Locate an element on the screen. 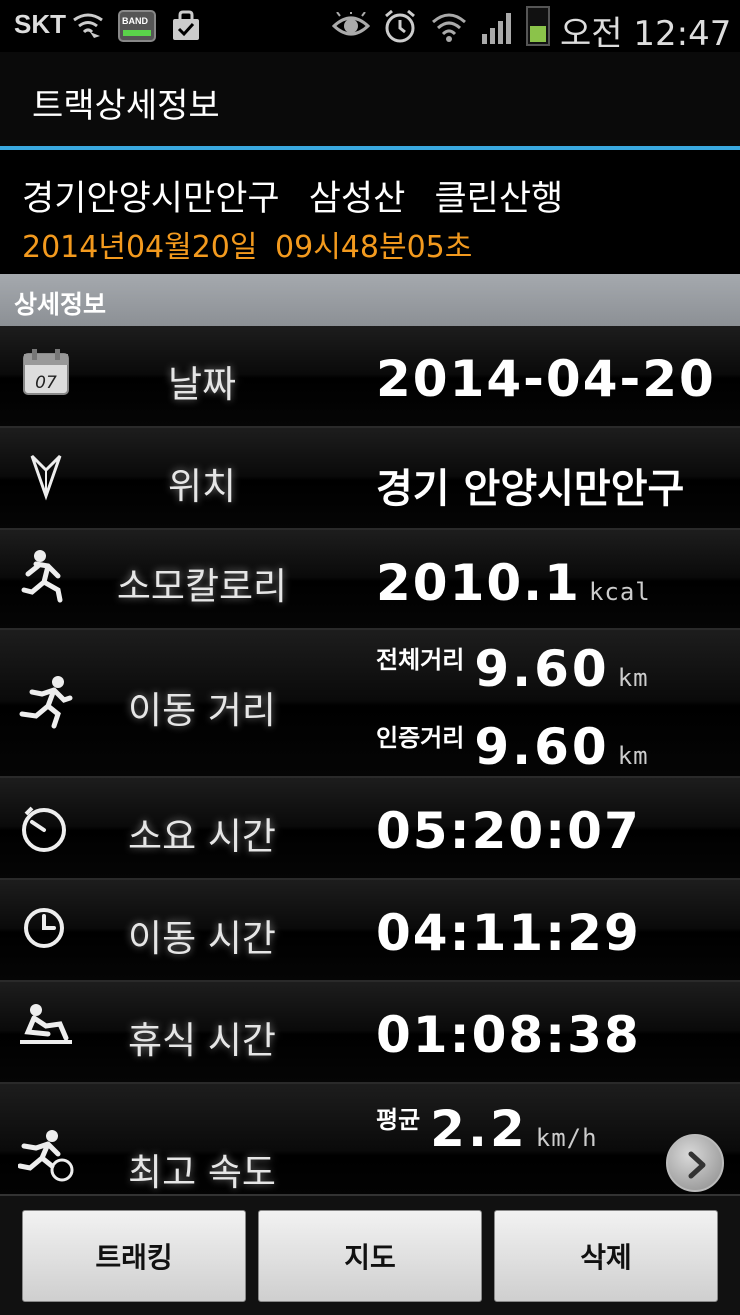  bottom-action-bar: 트래킹 지도 삭제 is located at coordinates (370, 1254).